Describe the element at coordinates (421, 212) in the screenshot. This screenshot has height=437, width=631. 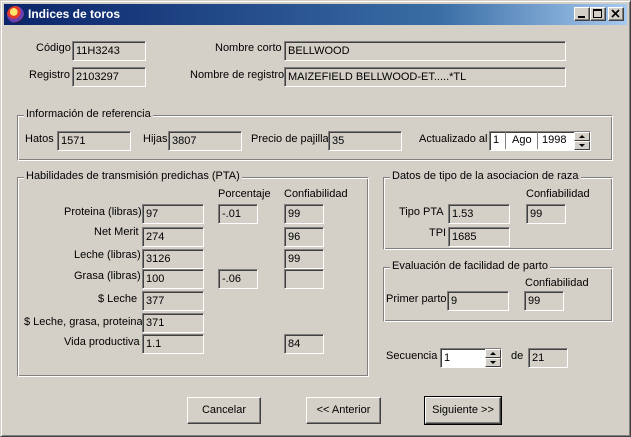
I see `tipo-pta-label: Tipo PTA` at that location.